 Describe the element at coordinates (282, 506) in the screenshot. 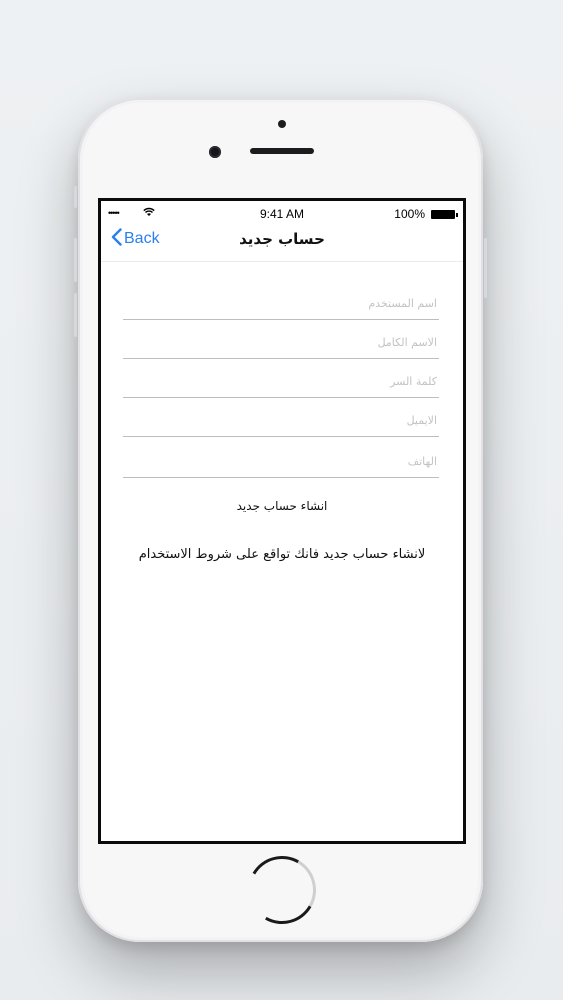

I see `create-account-button: انشاء حساب جديد` at that location.